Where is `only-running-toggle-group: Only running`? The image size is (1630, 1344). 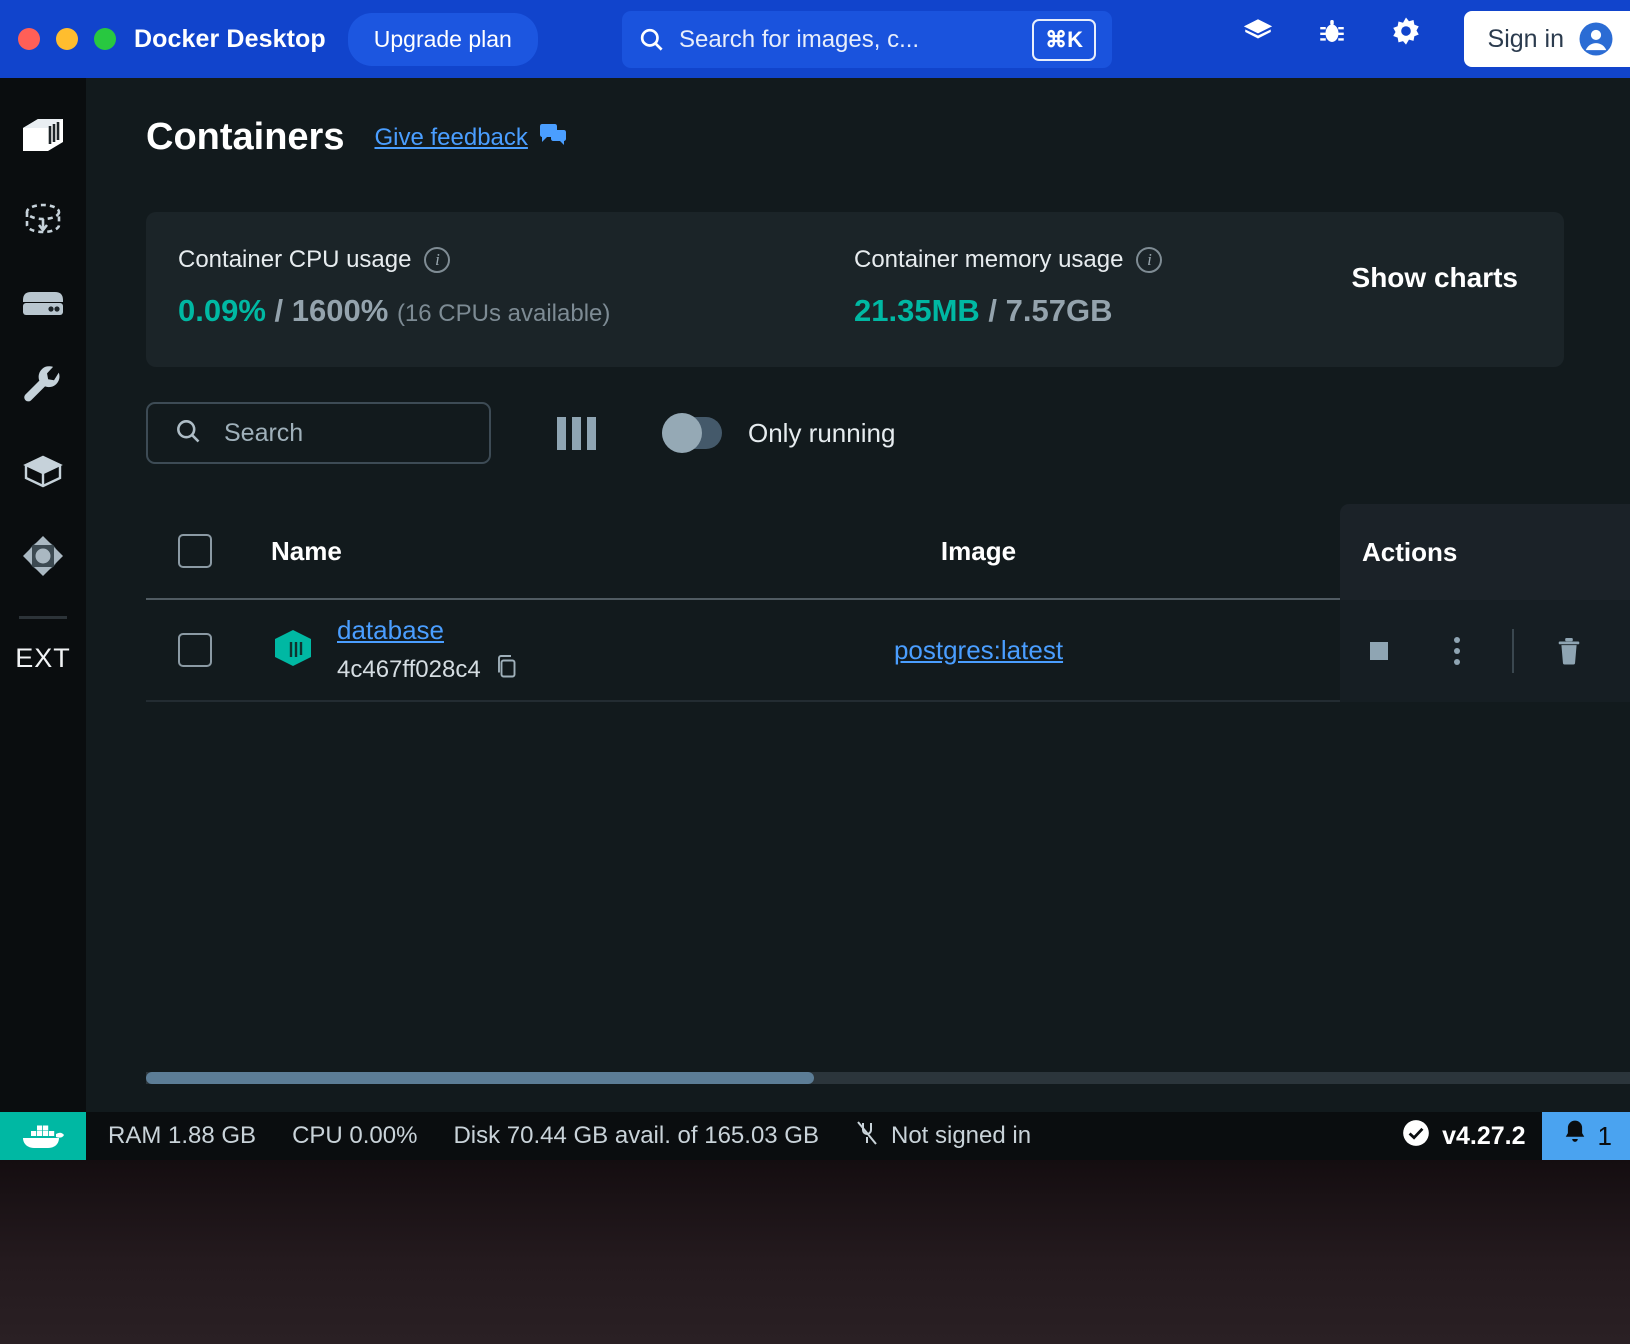 only-running-toggle-group: Only running is located at coordinates (778, 433).